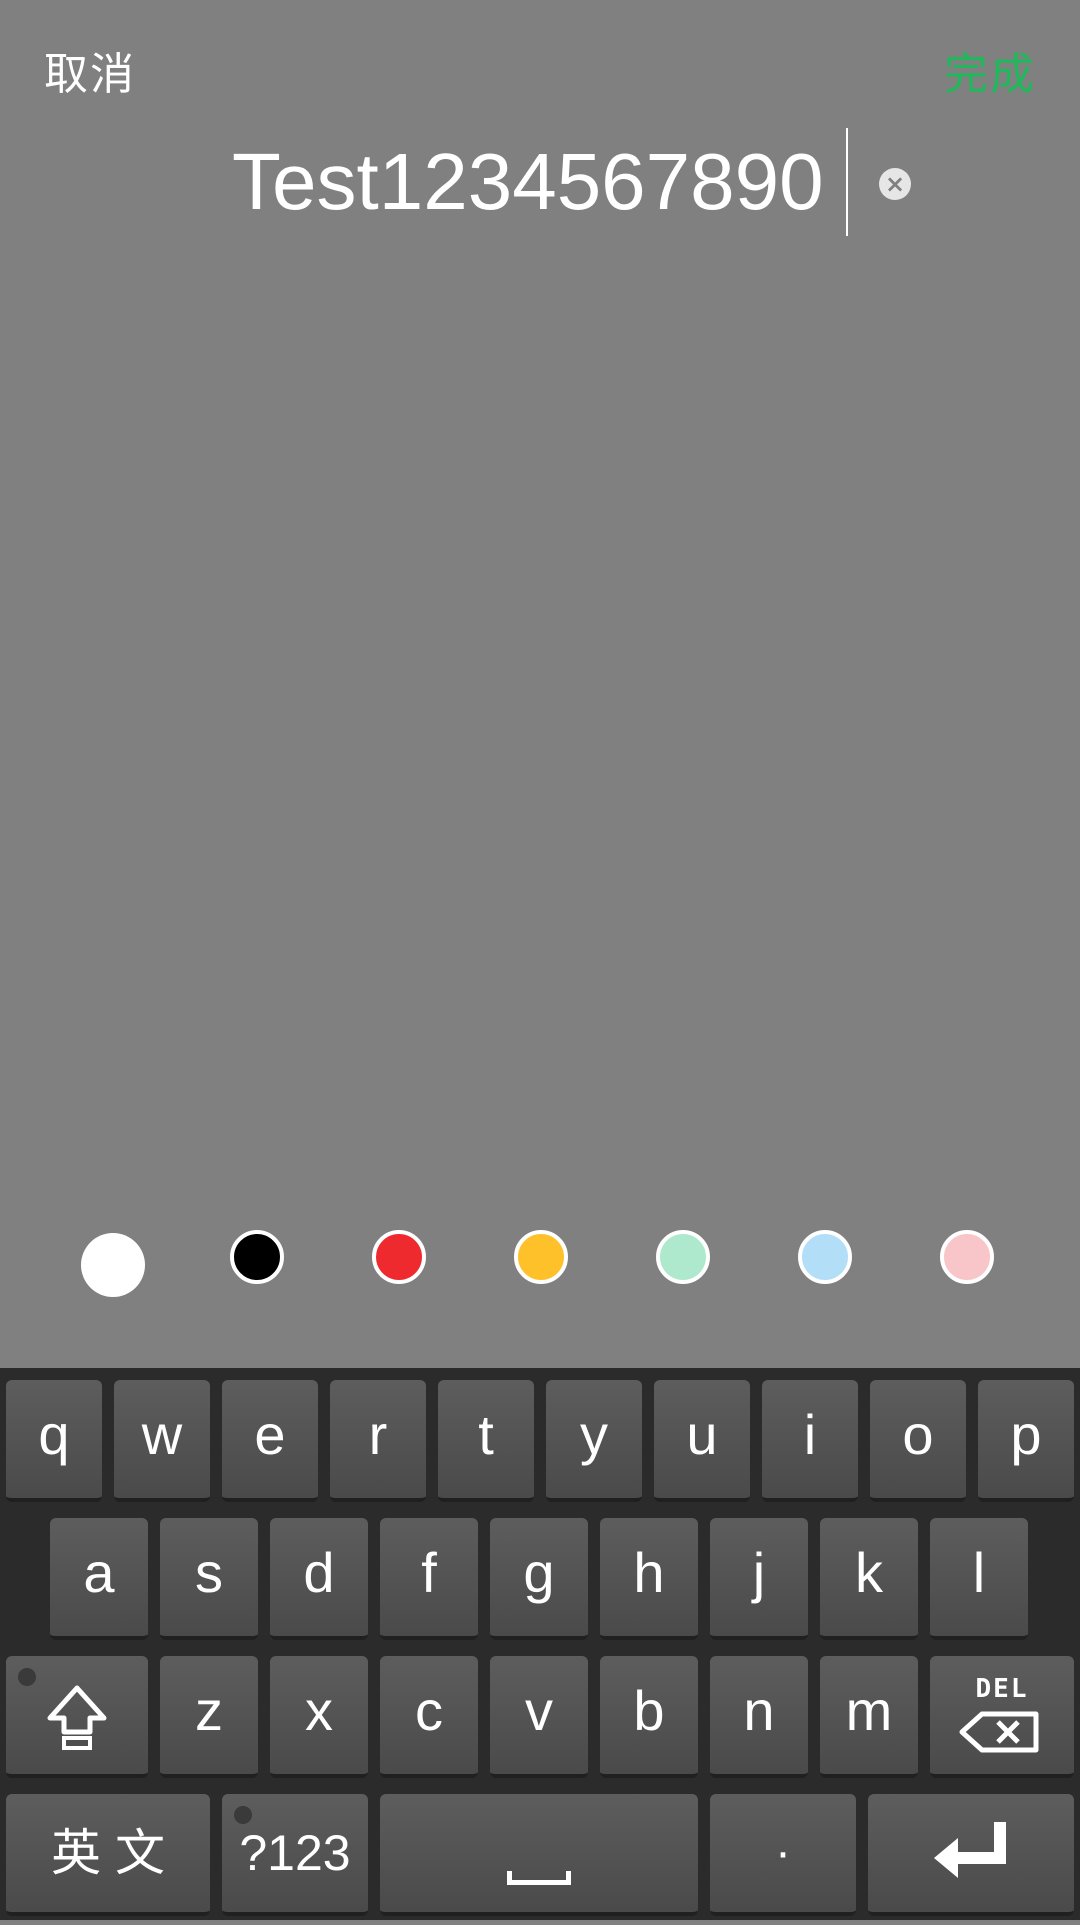  I want to click on color-palette, so click(540, 1265).